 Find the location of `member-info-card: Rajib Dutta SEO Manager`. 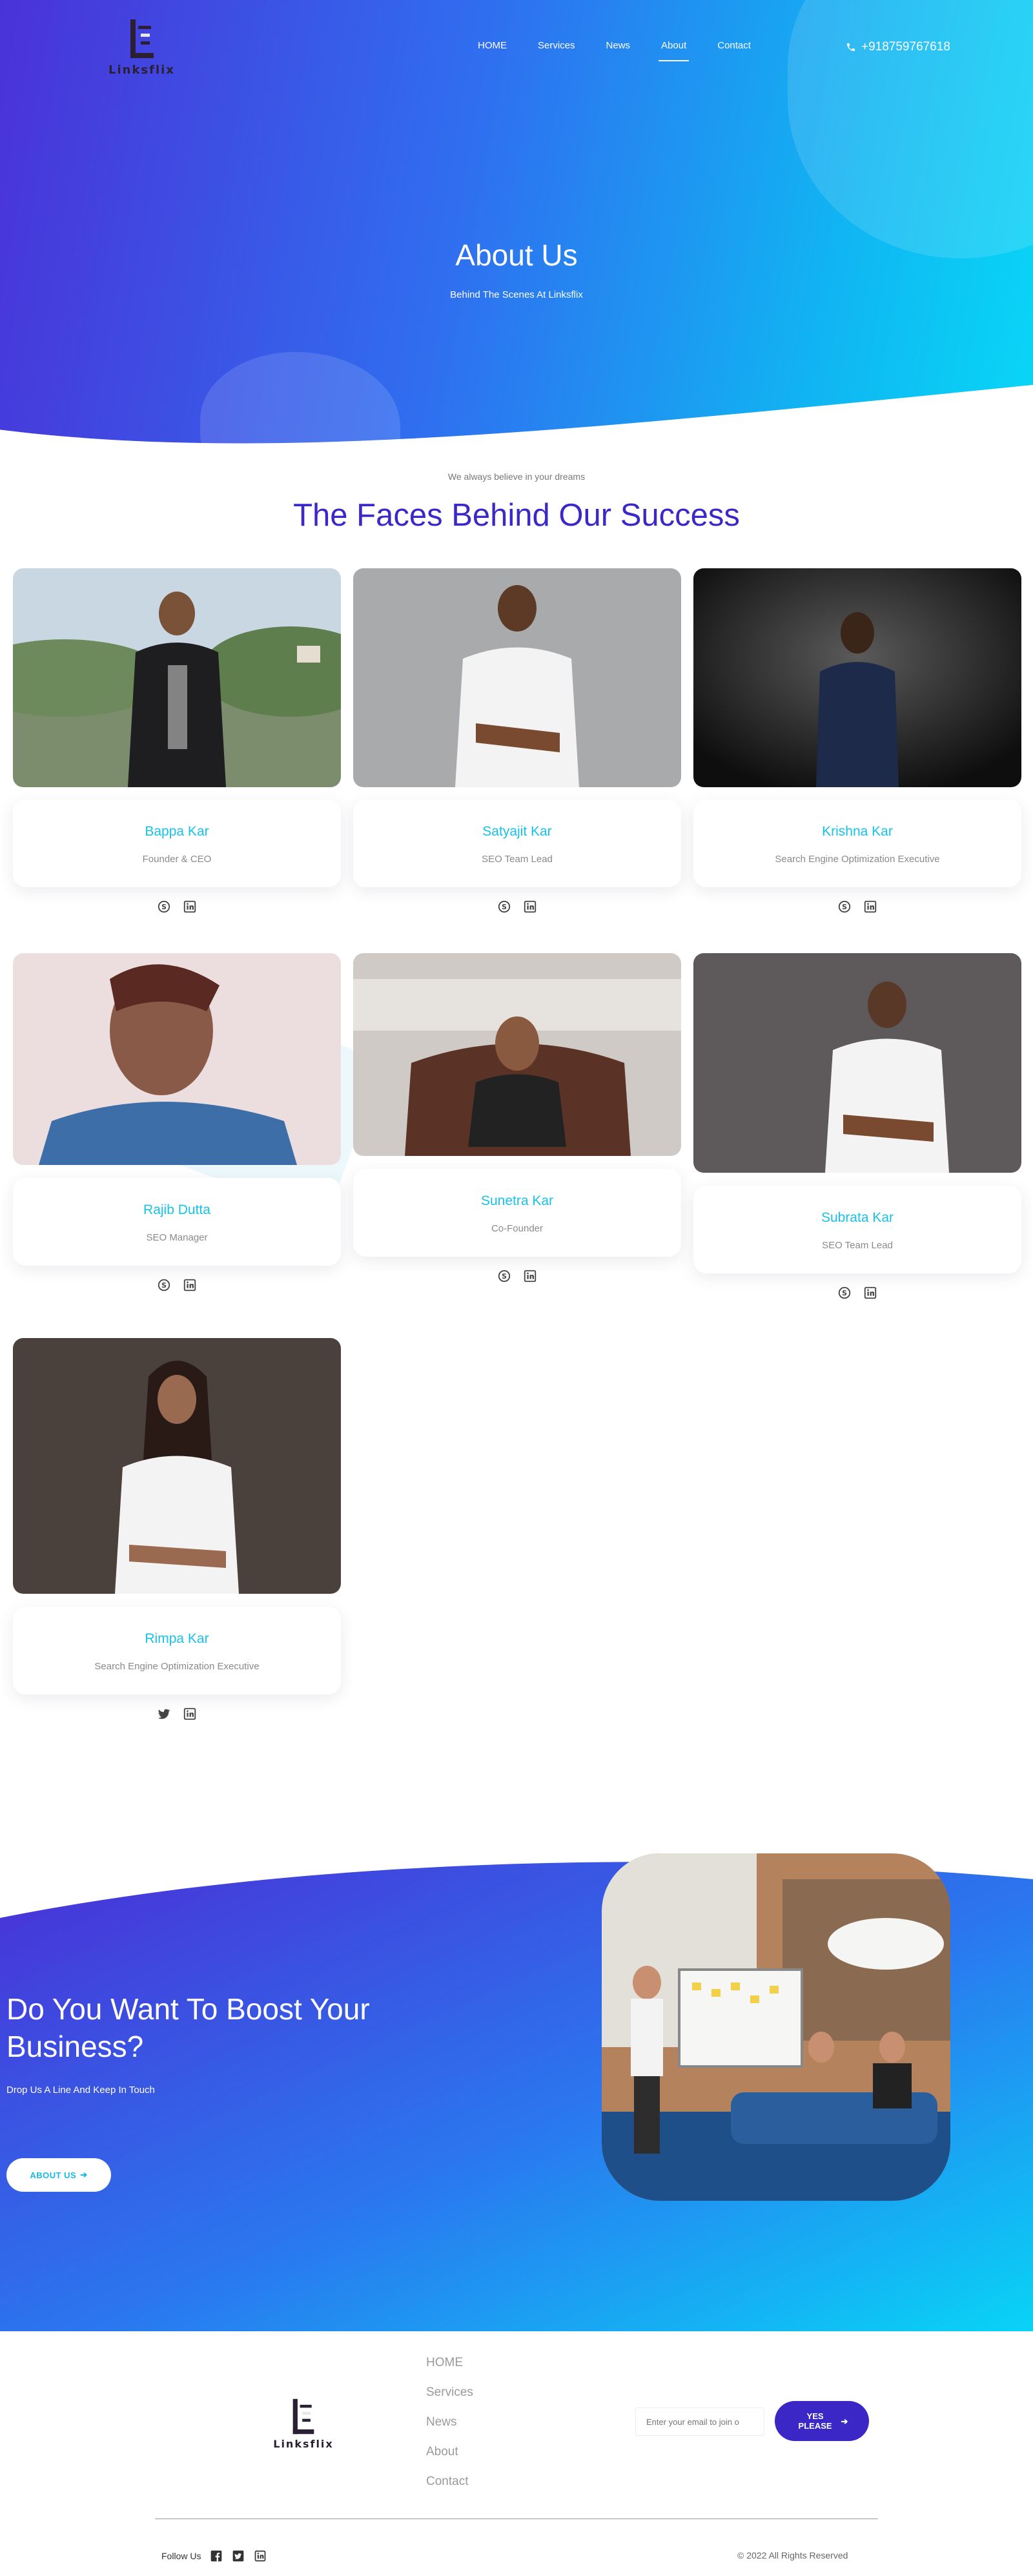

member-info-card: Rajib Dutta SEO Manager is located at coordinates (177, 1222).